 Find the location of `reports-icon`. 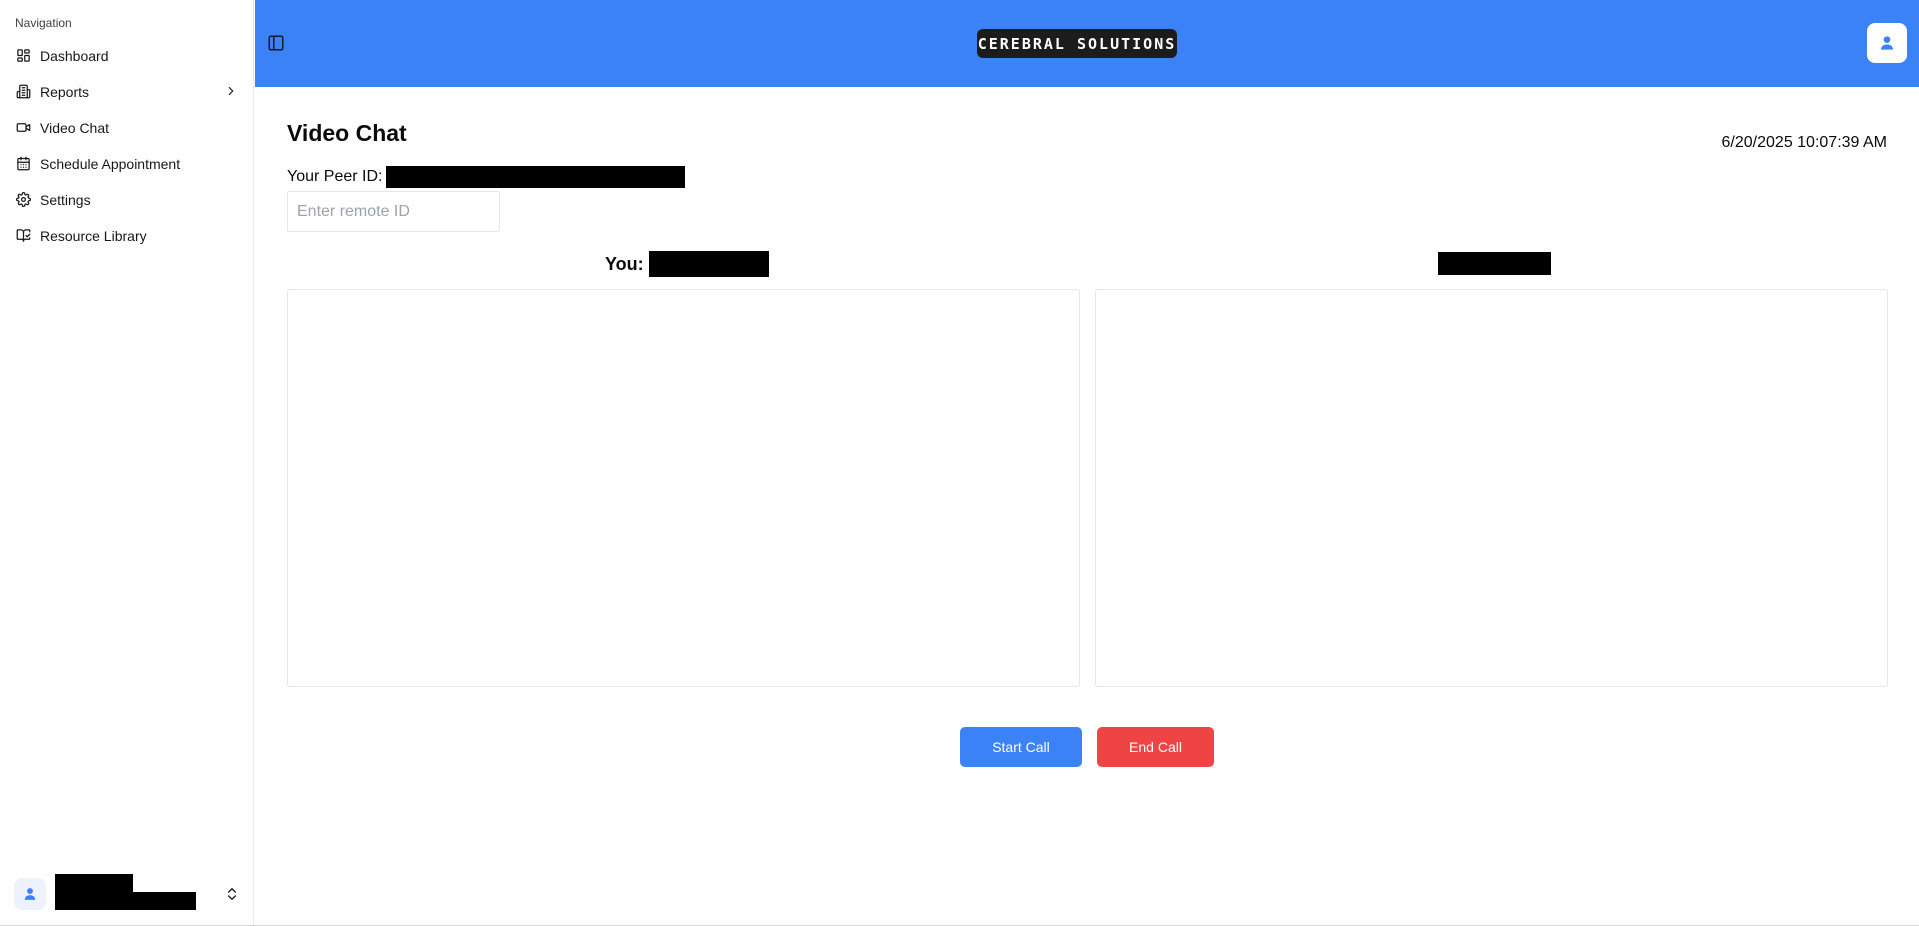

reports-icon is located at coordinates (24, 92).